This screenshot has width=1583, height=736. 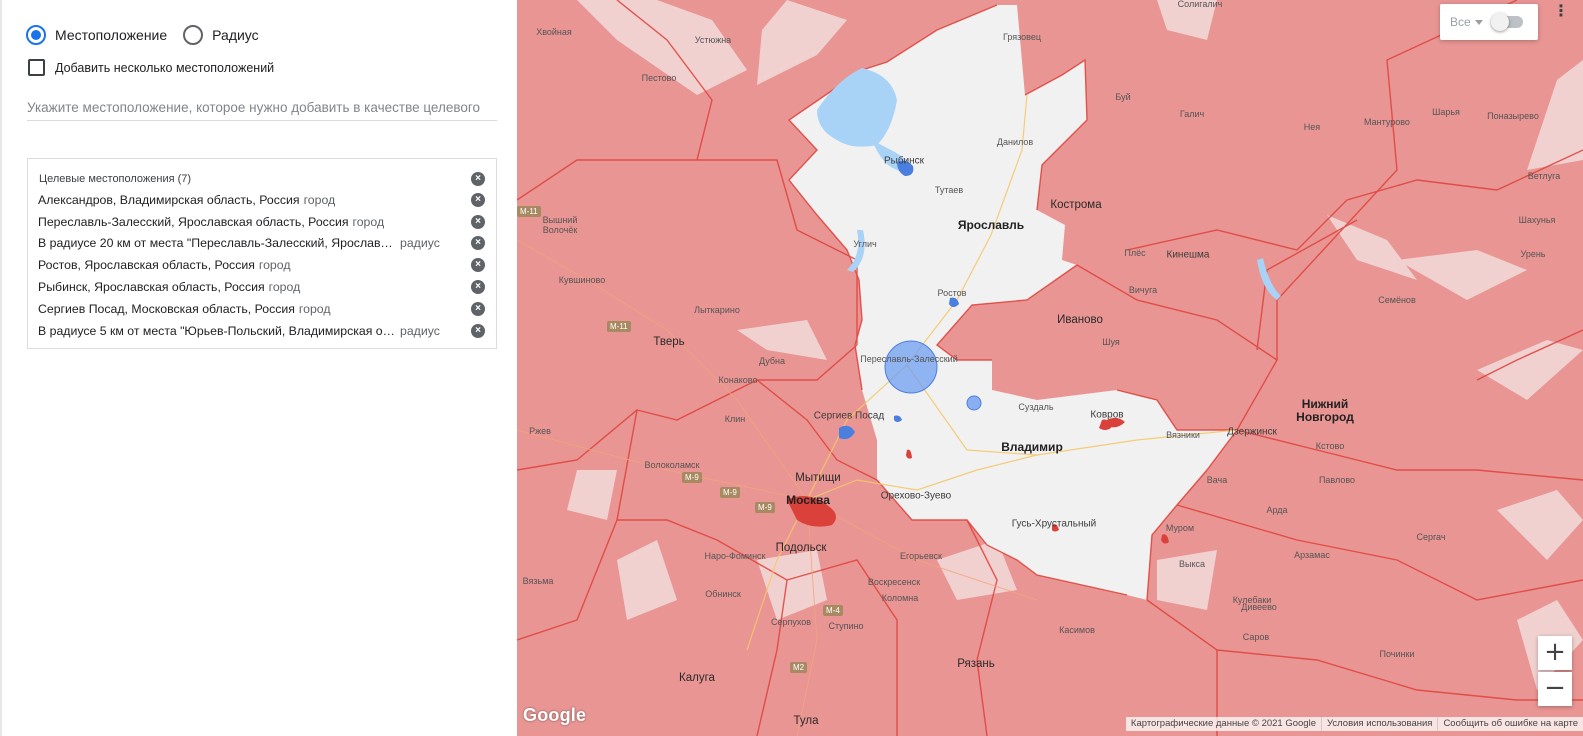 I want to click on map-label-manturovo: Мантурово, so click(x=1387, y=122).